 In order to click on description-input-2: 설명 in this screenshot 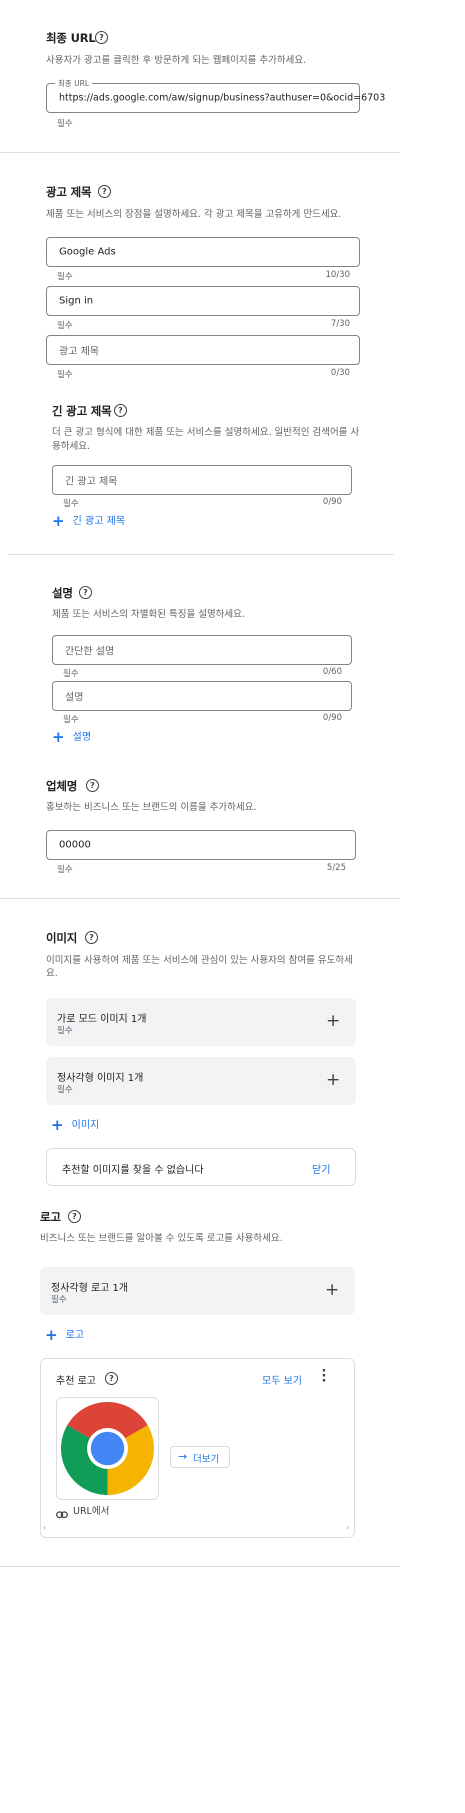, I will do `click(202, 696)`.